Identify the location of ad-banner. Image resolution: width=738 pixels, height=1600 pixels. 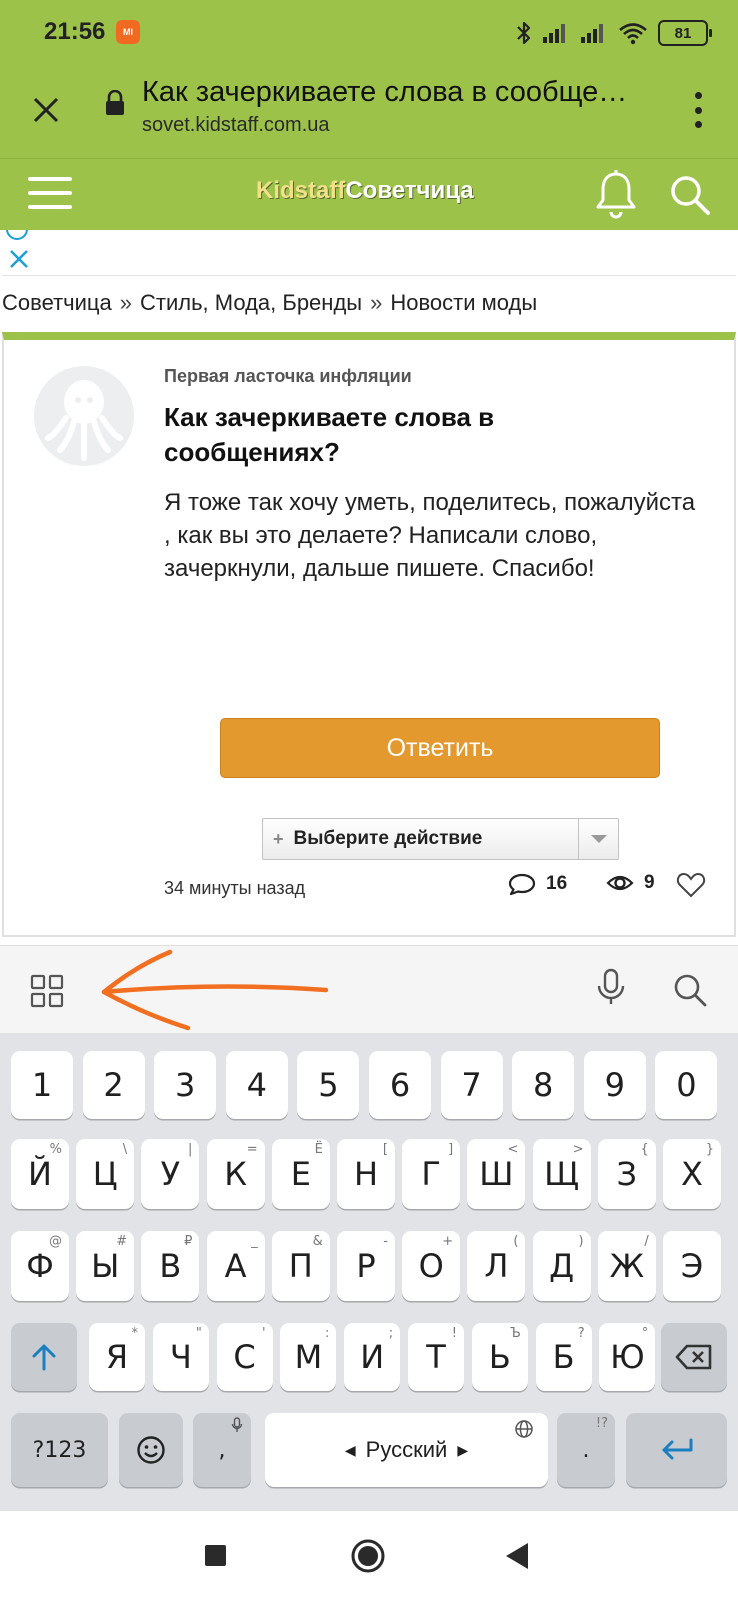
(369, 253).